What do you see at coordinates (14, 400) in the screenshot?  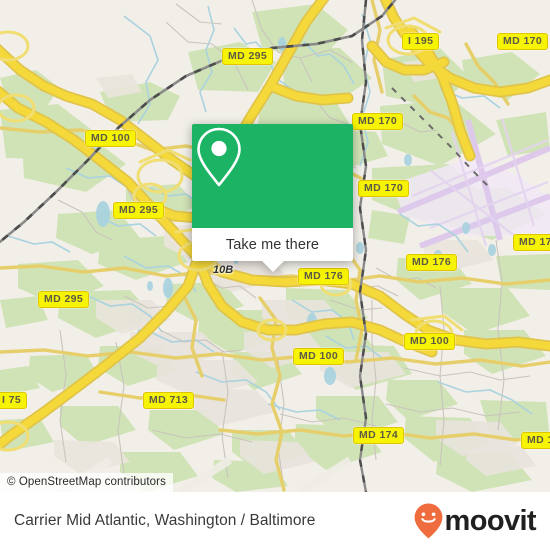 I see `road-shield: I 75` at bounding box center [14, 400].